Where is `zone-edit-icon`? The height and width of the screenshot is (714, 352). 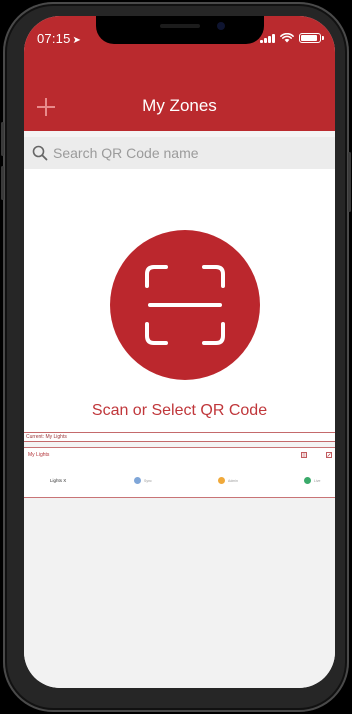 zone-edit-icon is located at coordinates (329, 455).